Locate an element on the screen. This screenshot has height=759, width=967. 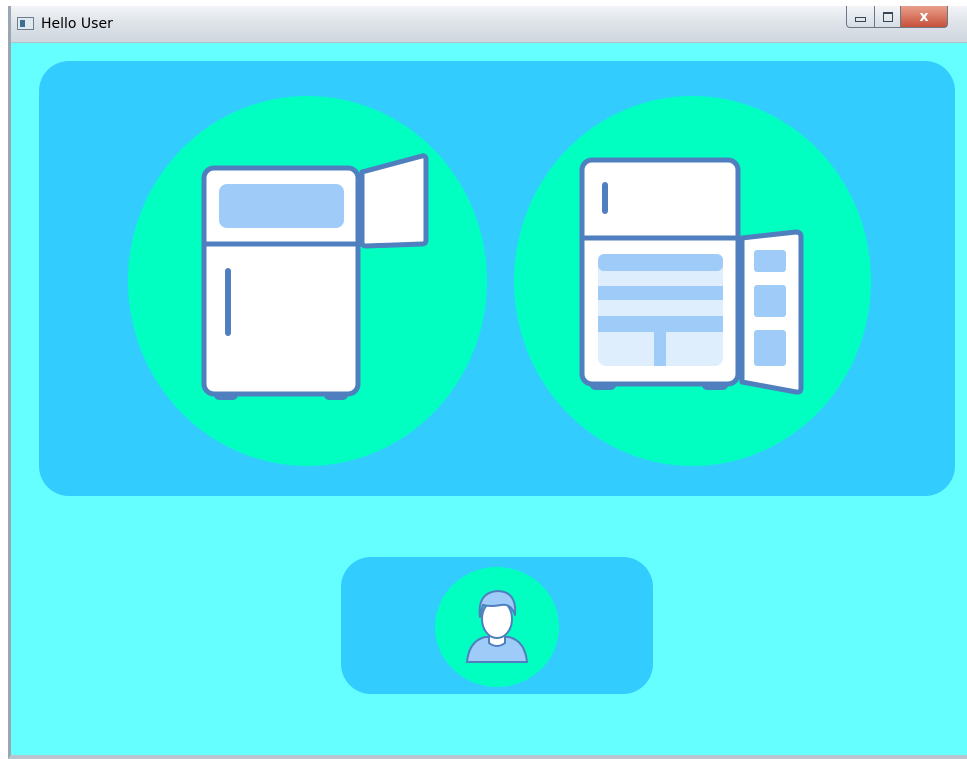
maximize-button is located at coordinates (887, 17).